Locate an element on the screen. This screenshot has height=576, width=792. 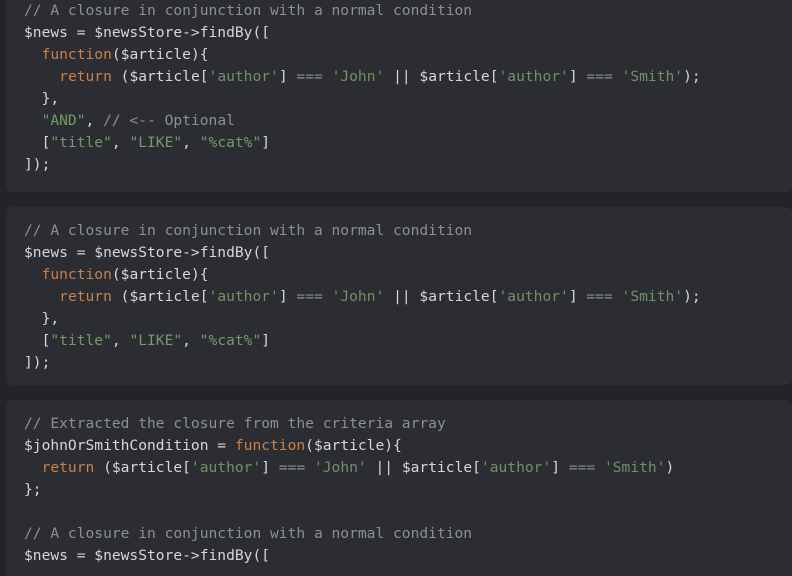
code-line: }; is located at coordinates (408, 490).